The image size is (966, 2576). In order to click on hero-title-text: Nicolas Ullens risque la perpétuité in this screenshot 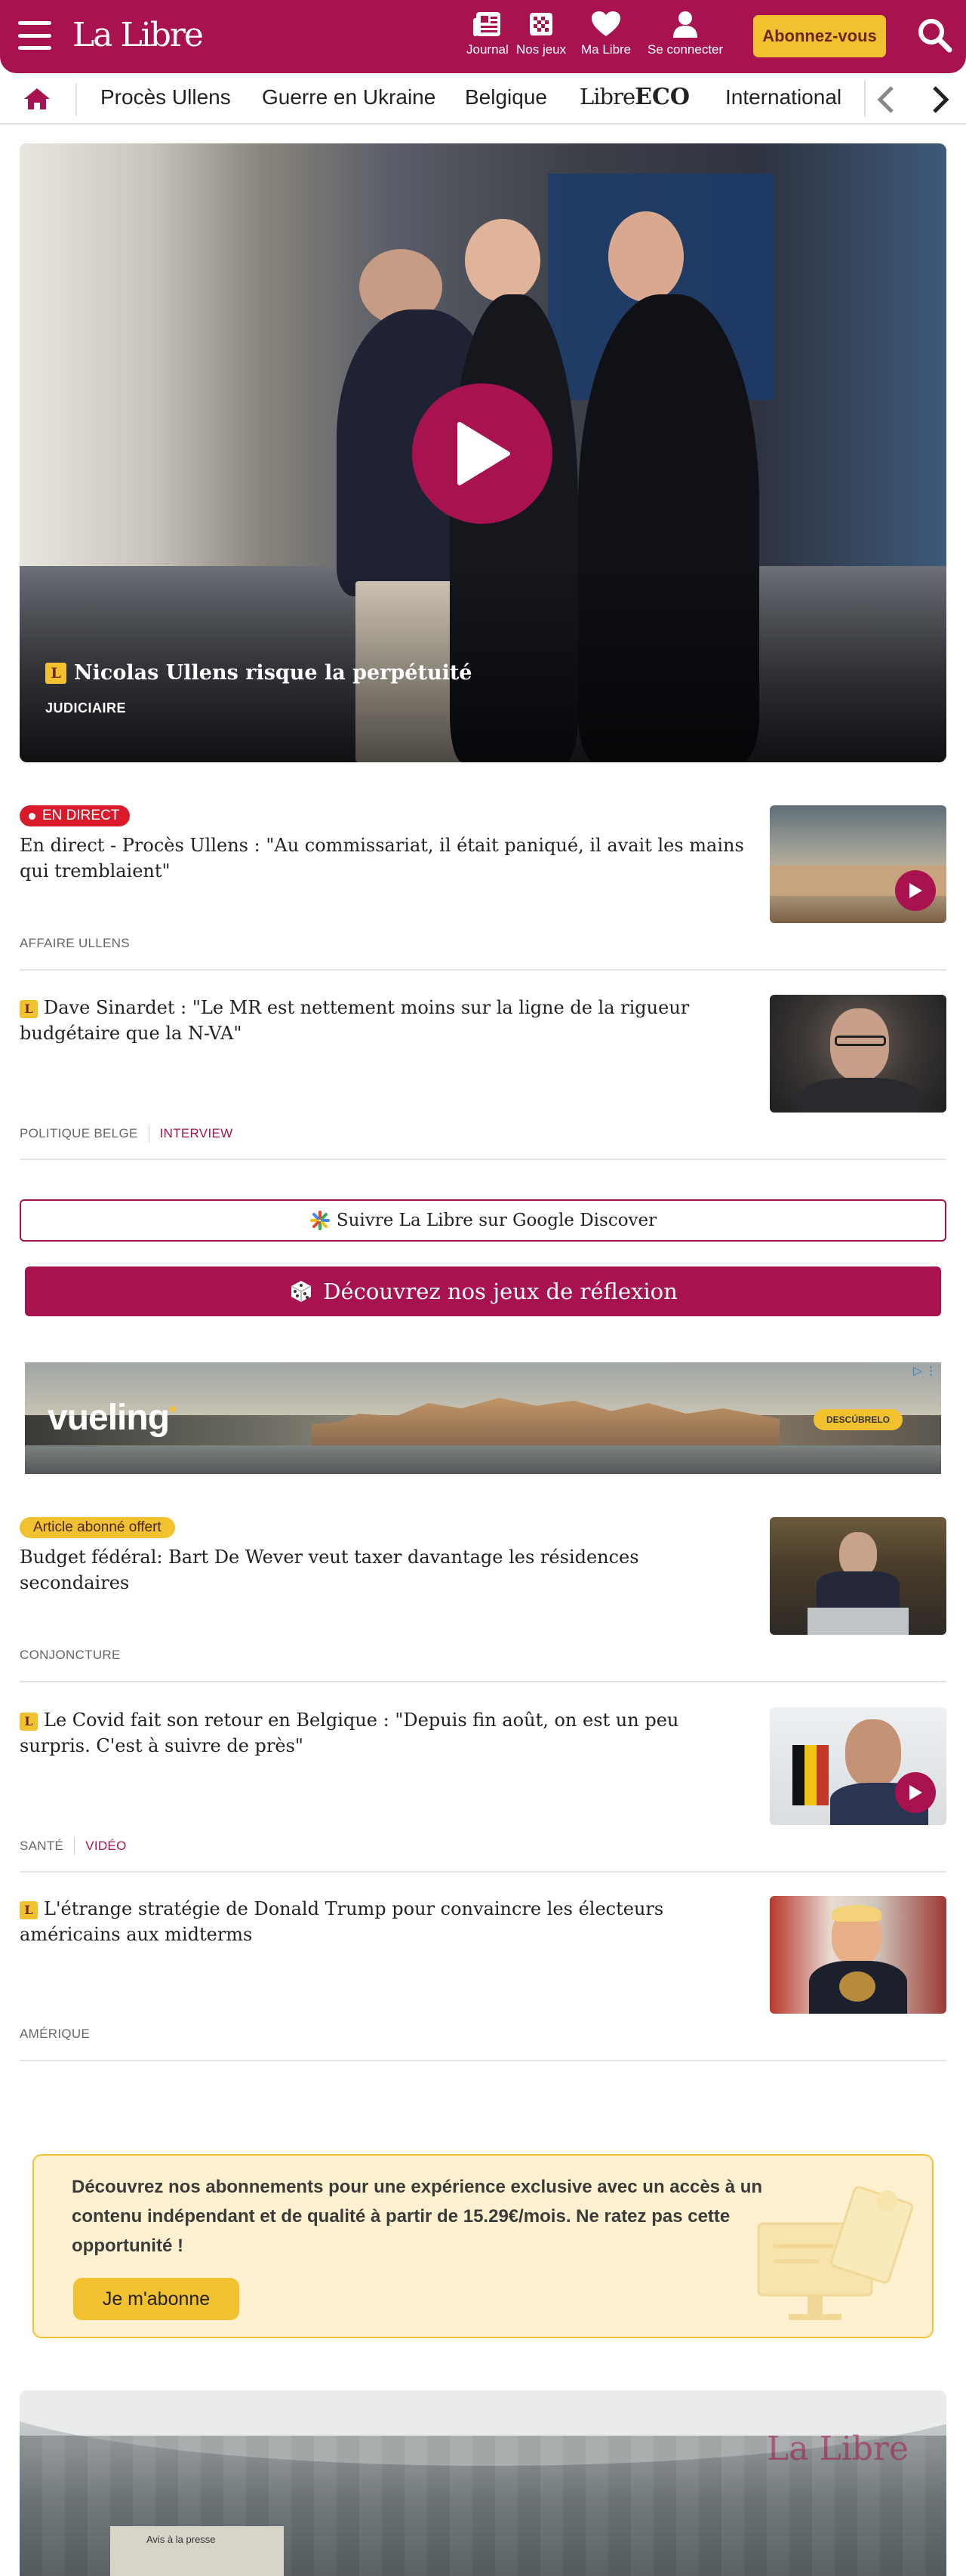, I will do `click(273, 673)`.